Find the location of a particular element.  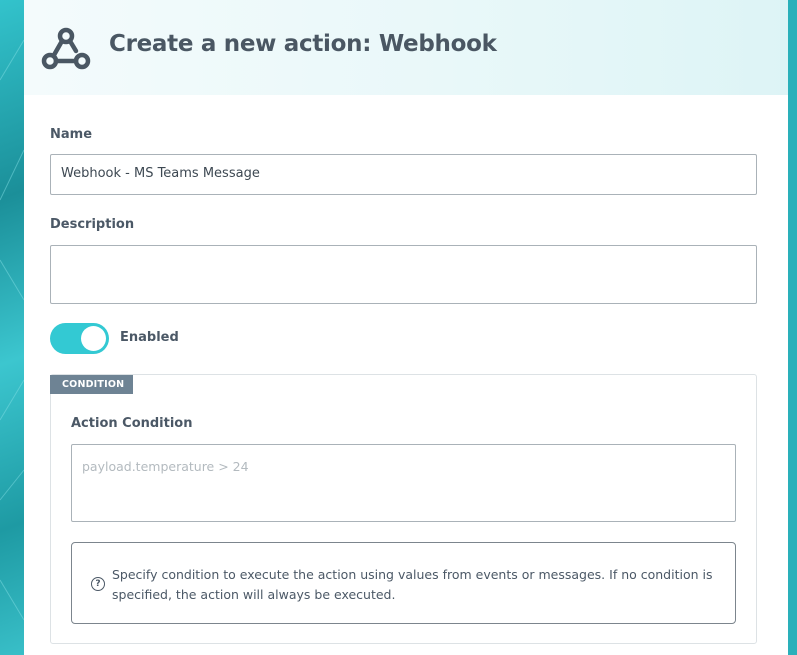

modal-header: Create a new action: Webhook is located at coordinates (406, 47).